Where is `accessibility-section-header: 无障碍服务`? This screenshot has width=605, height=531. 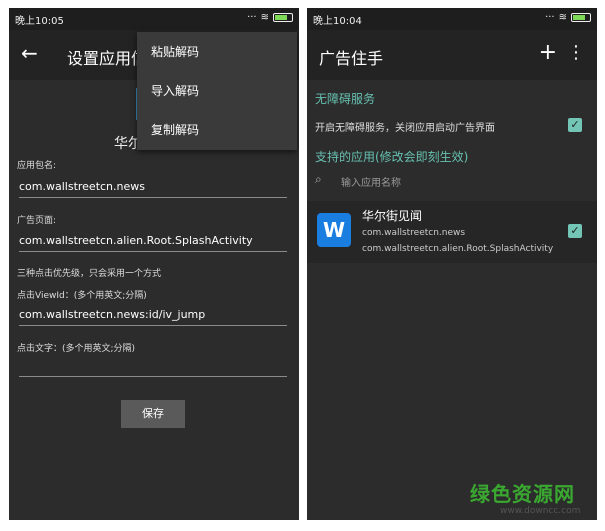
accessibility-section-header: 无障碍服务 is located at coordinates (345, 99).